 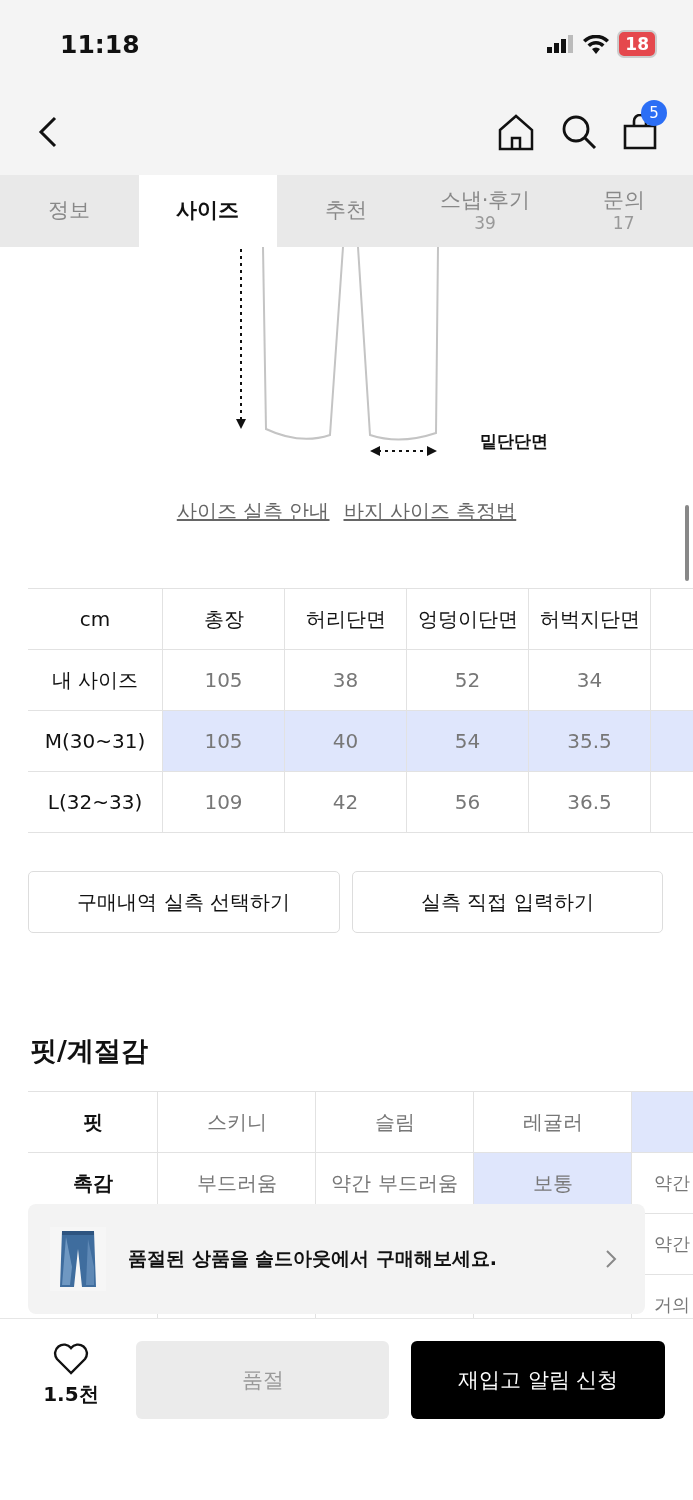 What do you see at coordinates (467, 680) in the screenshot?
I see `table-cell: 52` at bounding box center [467, 680].